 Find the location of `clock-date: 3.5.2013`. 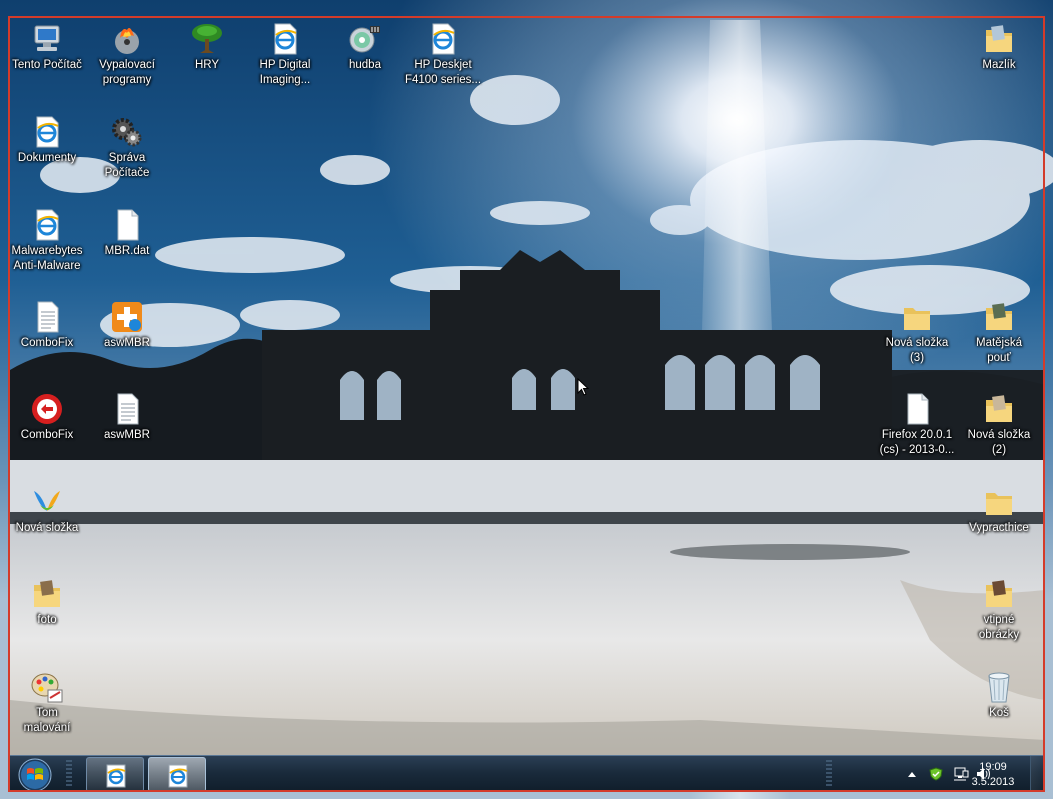

clock-date: 3.5.2013 is located at coordinates (993, 782).